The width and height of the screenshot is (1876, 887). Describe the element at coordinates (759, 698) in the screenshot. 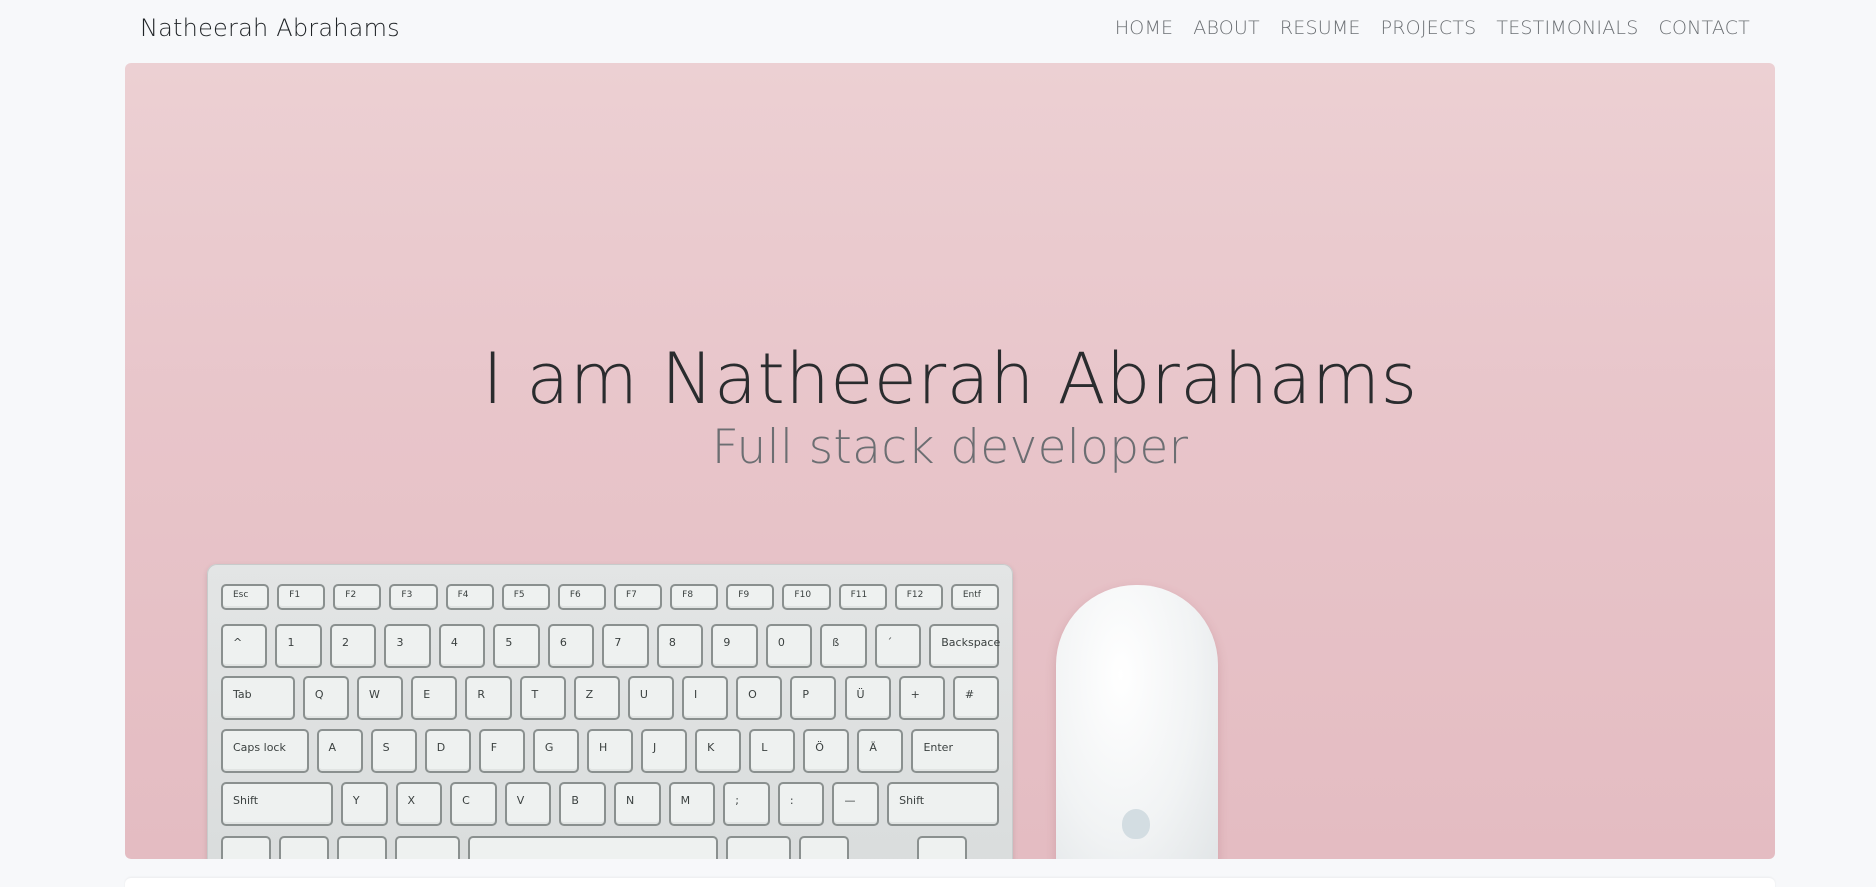

I see `keyboard-key: O` at that location.